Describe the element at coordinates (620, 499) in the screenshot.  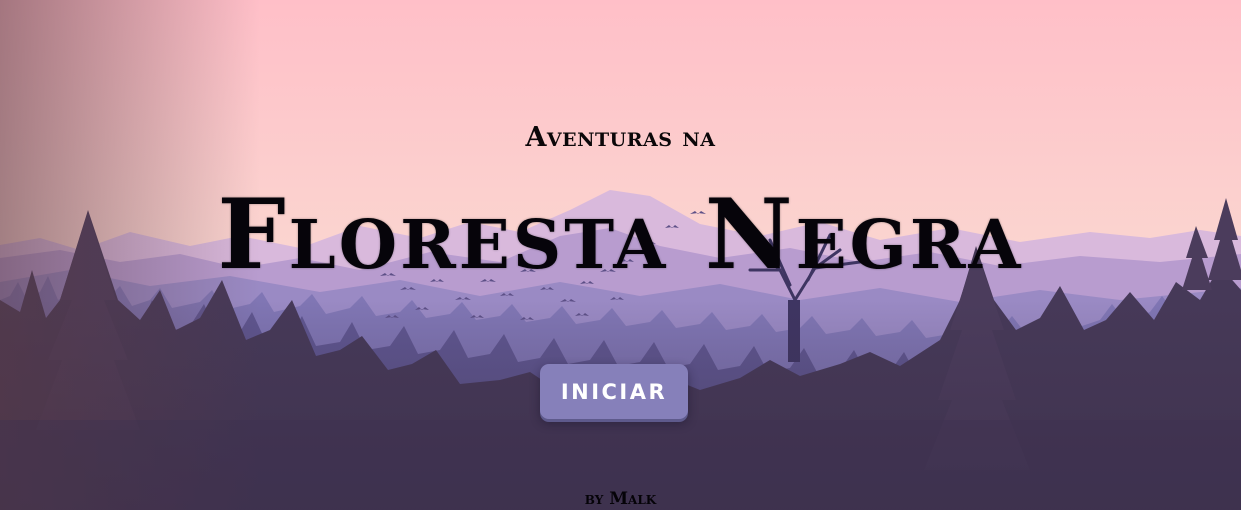
I see `author-credit: by Malk` at that location.